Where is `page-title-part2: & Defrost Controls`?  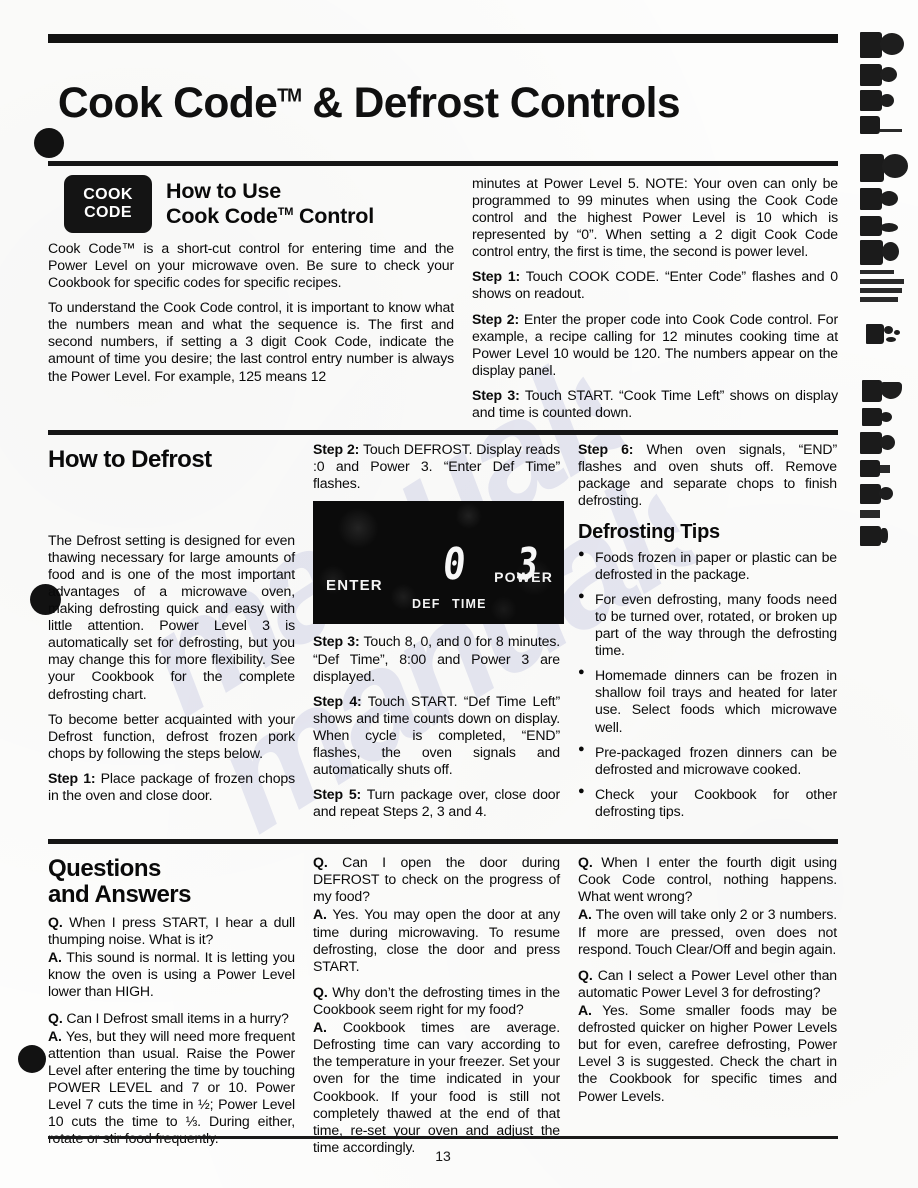 page-title-part2: & Defrost Controls is located at coordinates (490, 102).